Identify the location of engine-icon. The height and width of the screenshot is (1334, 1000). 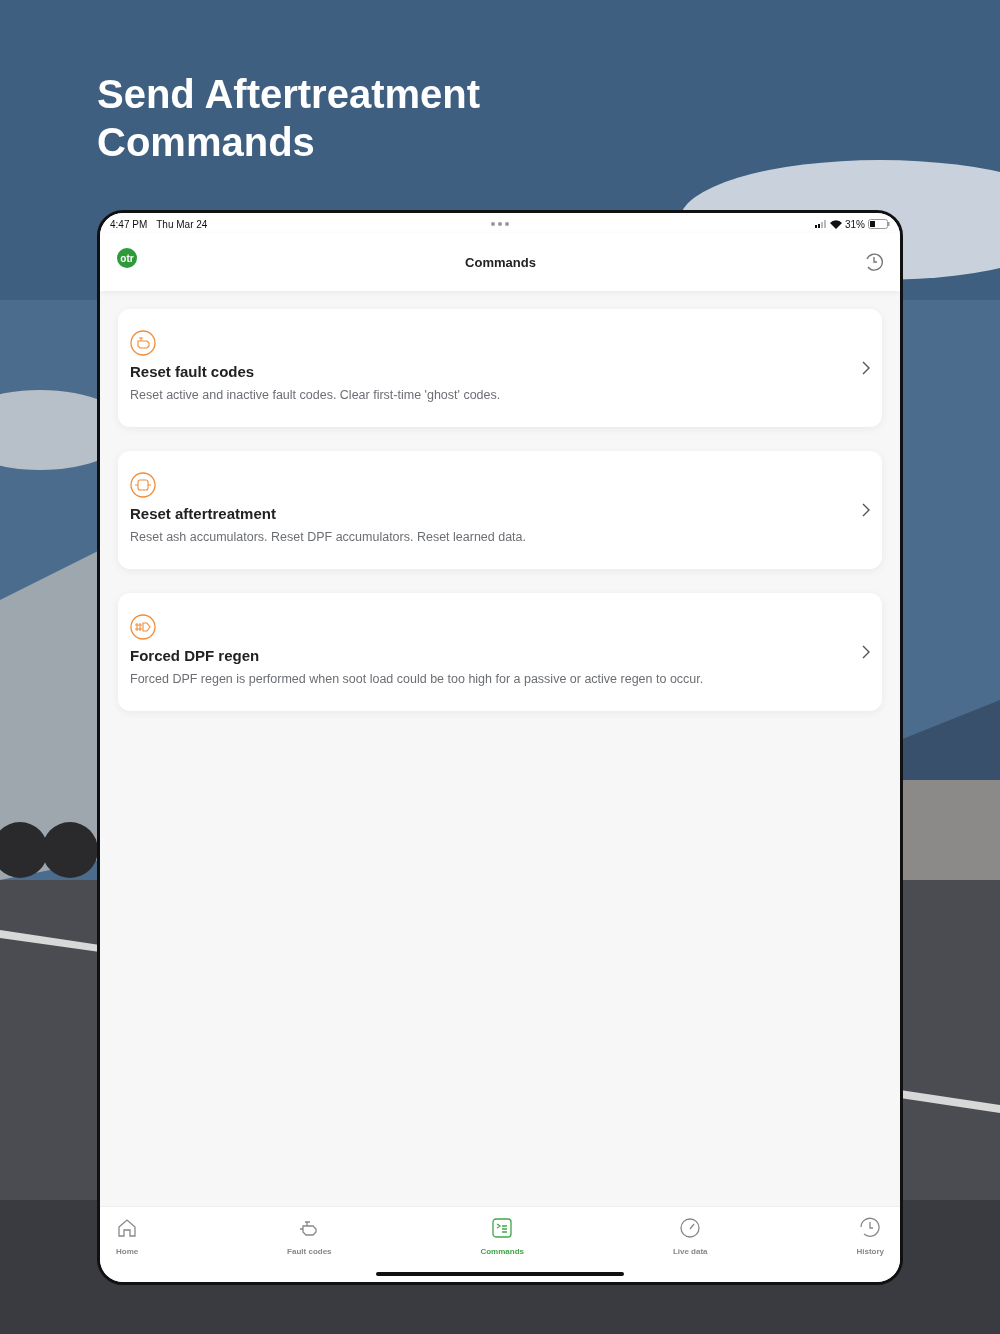
(143, 343).